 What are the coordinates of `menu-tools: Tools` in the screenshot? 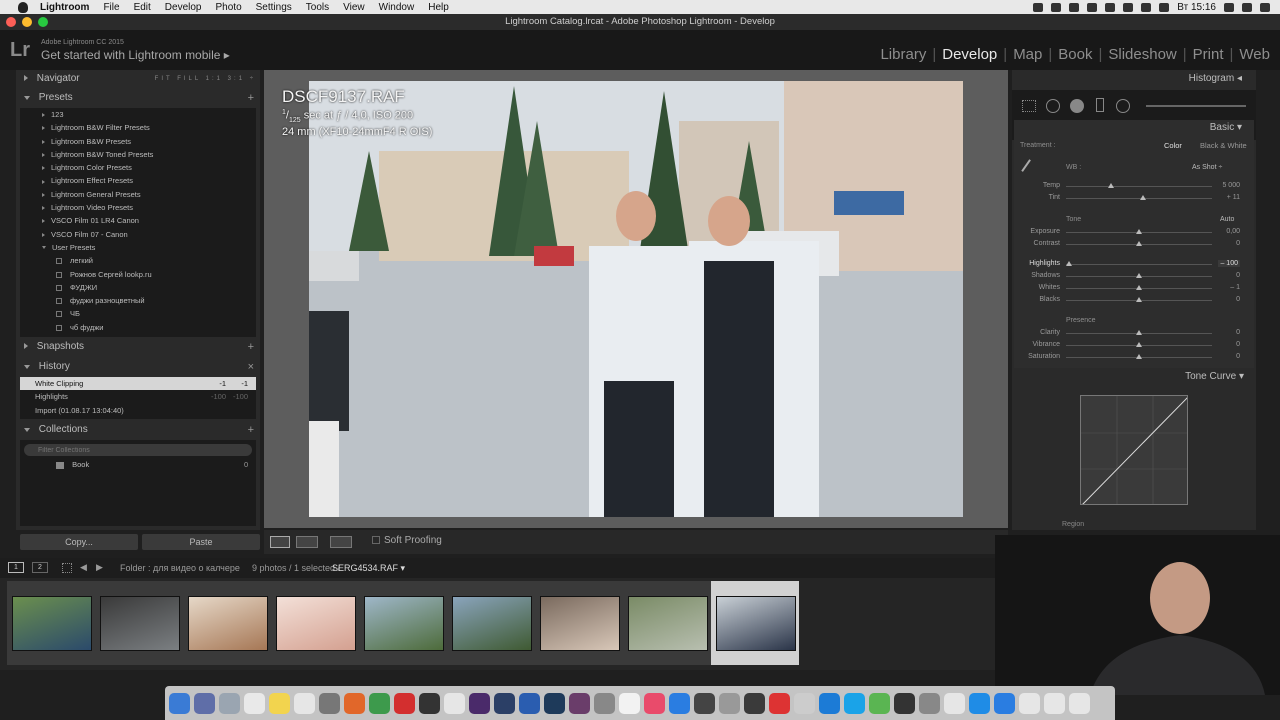 It's located at (317, 7).